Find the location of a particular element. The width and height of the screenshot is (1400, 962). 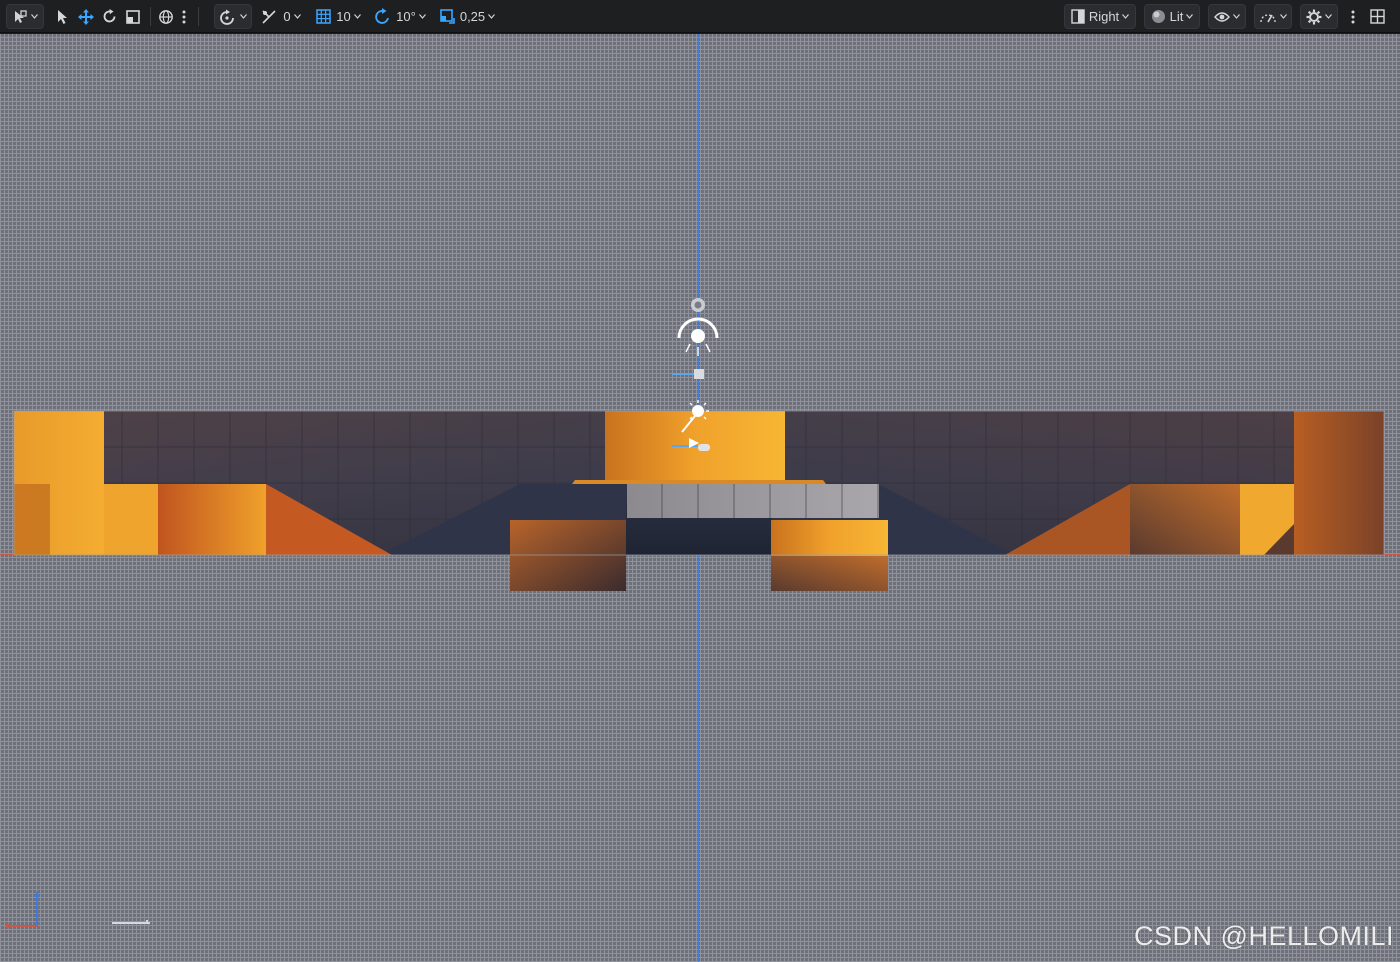

rotation-snap-value: 10° is located at coordinates (406, 16).